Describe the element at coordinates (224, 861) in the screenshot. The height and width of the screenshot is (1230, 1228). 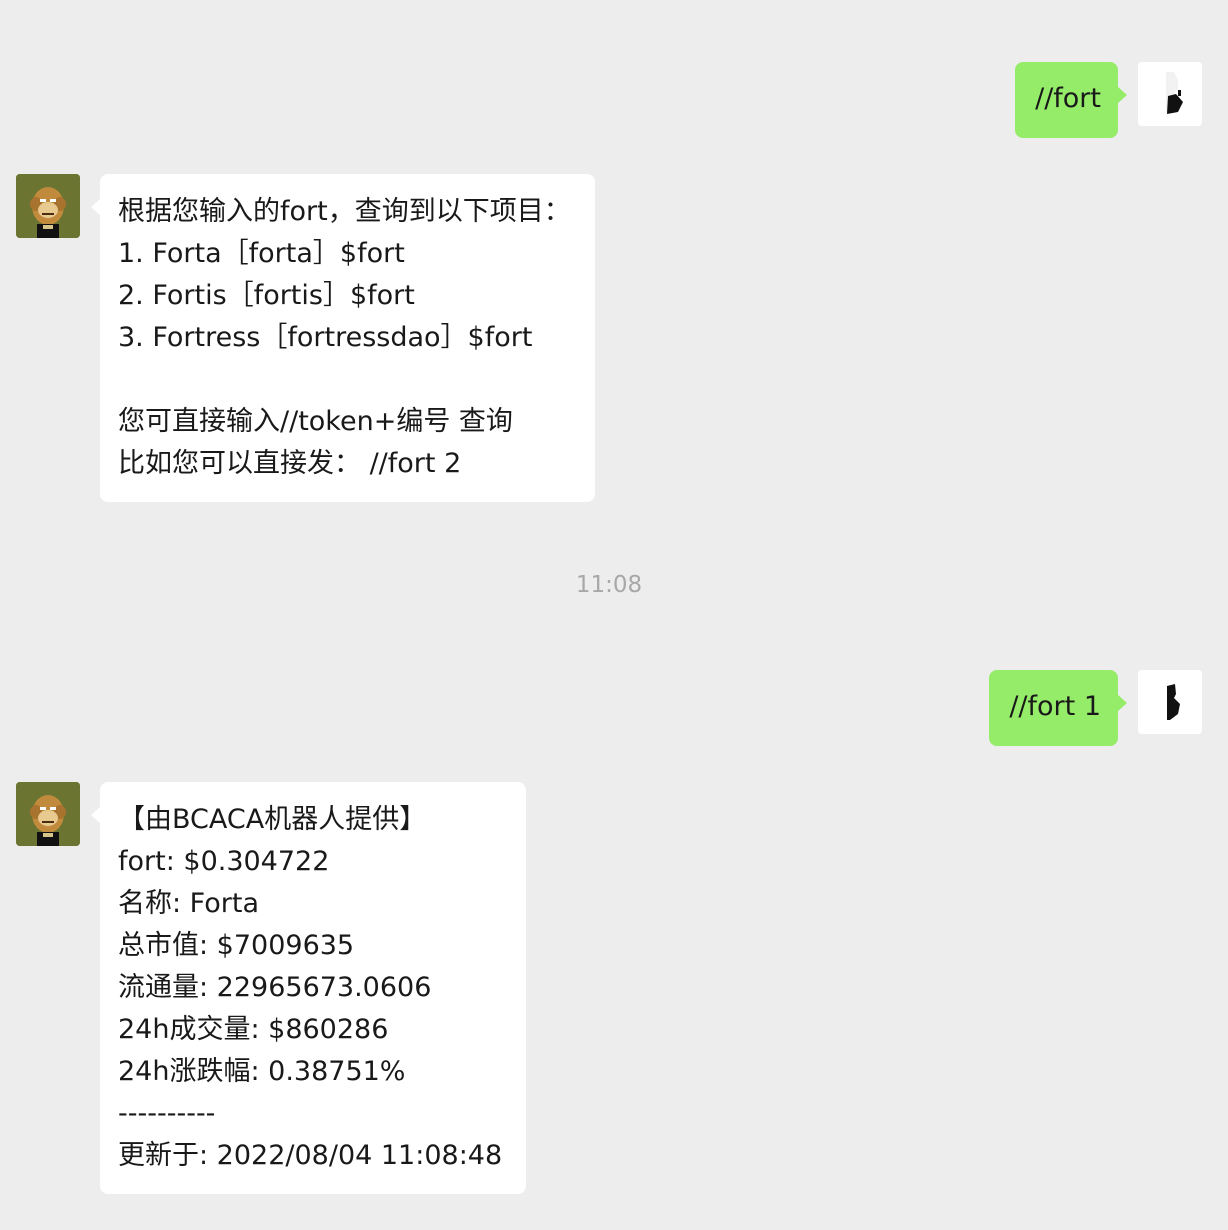
I see `message-text: fort: $0.304722` at that location.